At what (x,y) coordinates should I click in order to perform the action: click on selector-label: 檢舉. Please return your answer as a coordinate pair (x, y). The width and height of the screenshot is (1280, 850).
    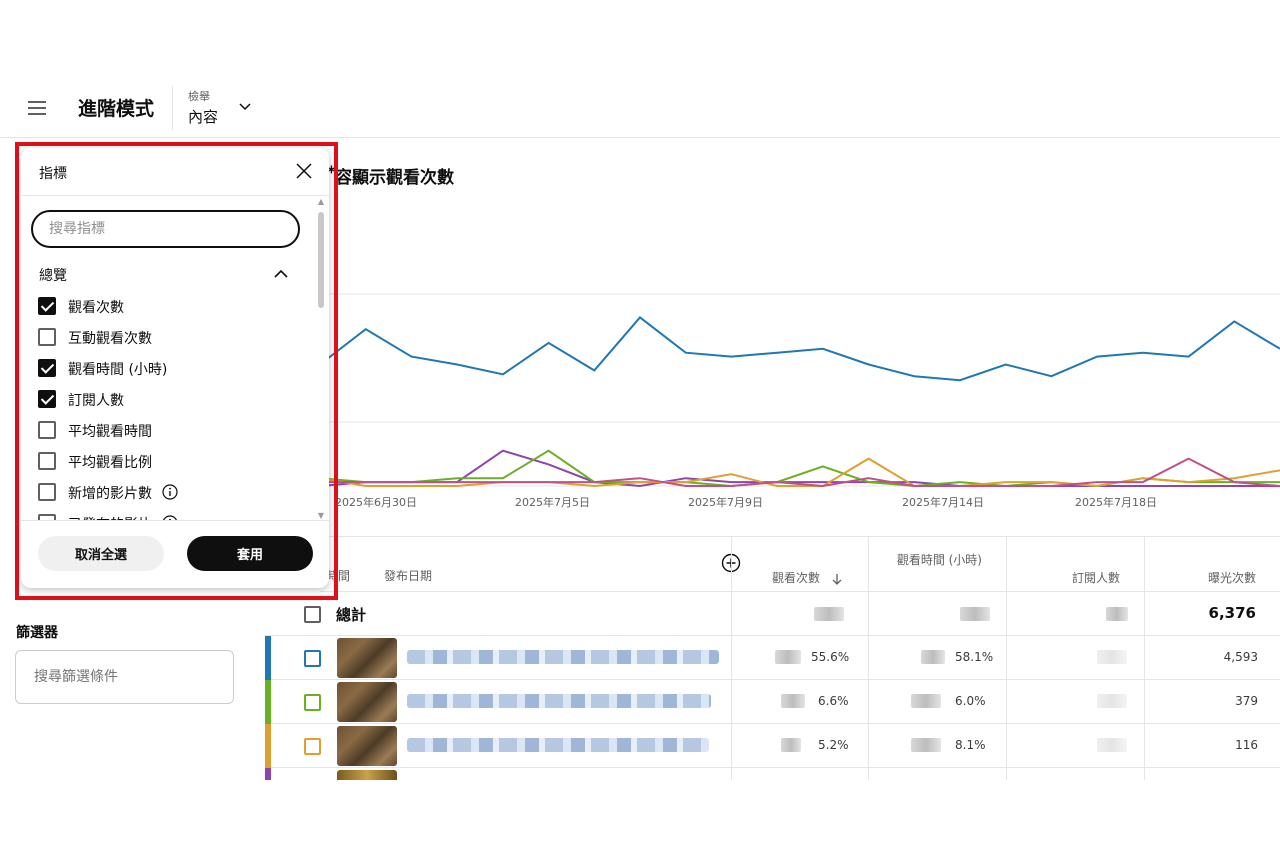
    Looking at the image, I should click on (199, 96).